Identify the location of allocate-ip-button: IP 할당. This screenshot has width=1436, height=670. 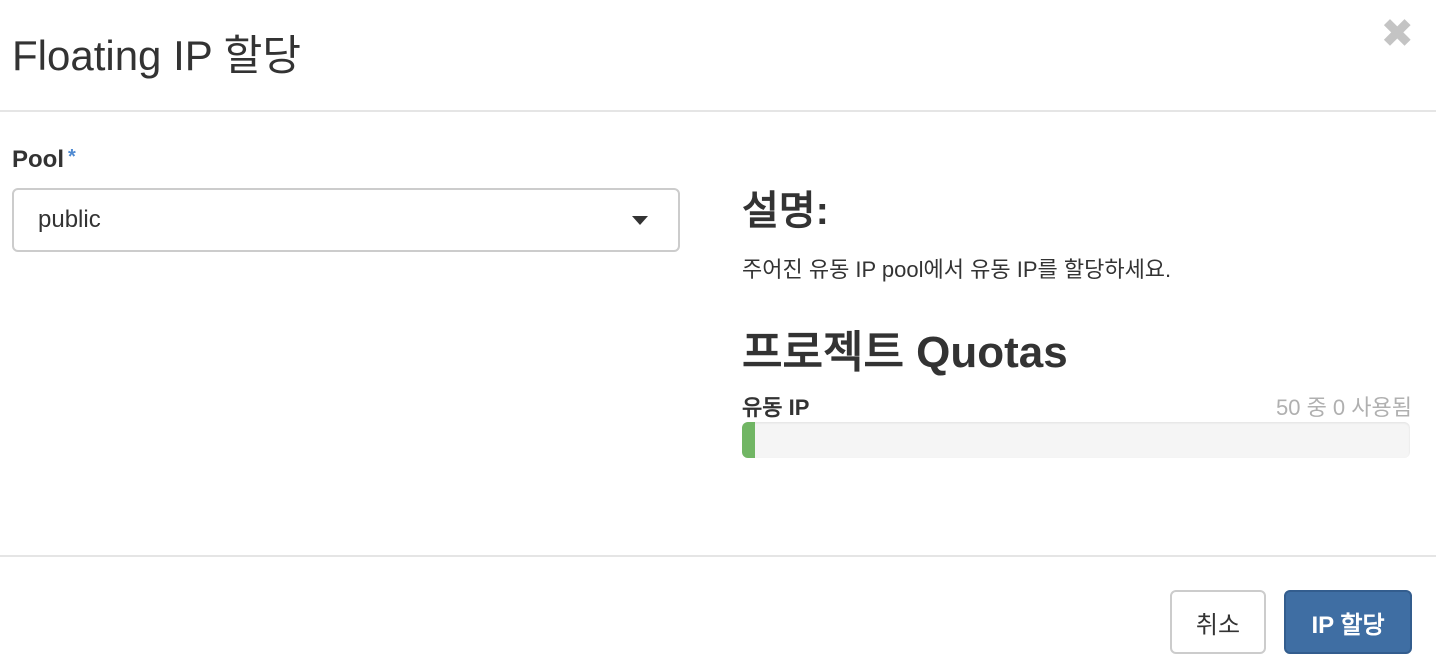
(1348, 622).